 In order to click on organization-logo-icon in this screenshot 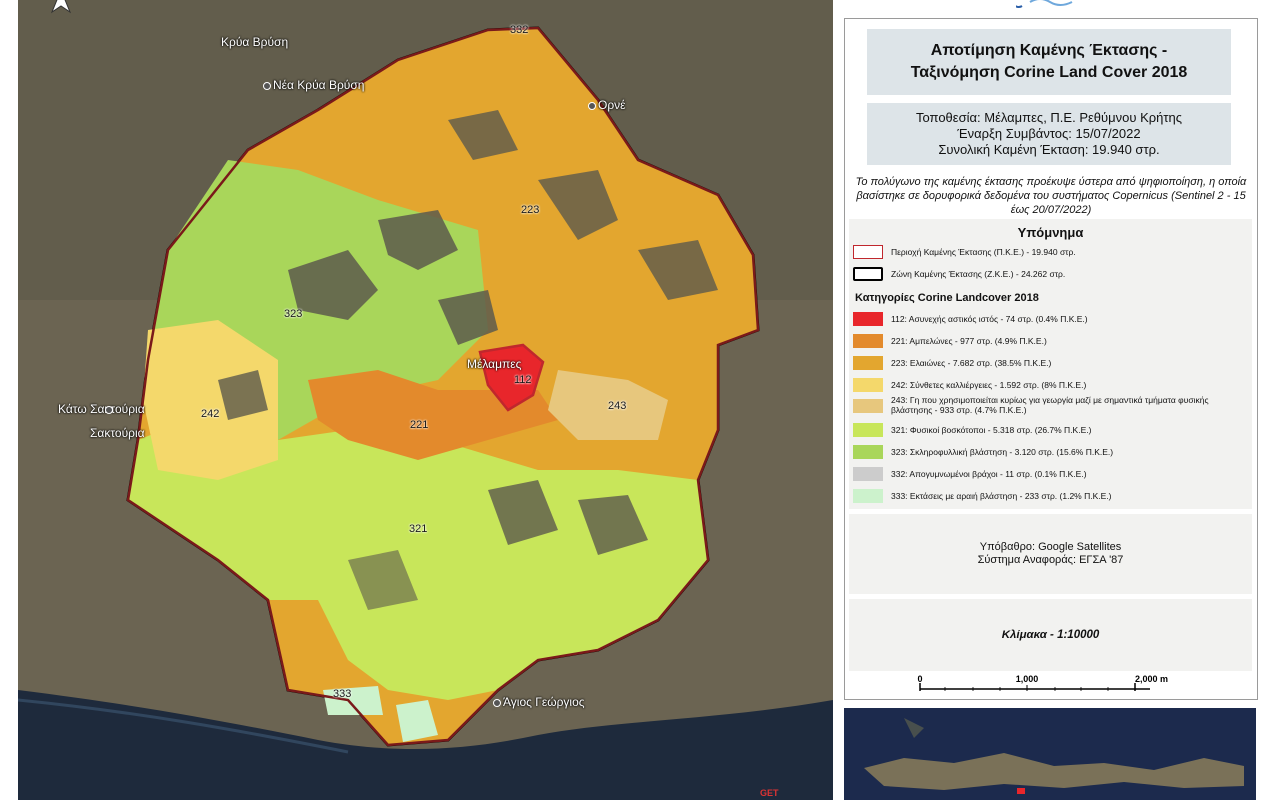, I will do `click(1044, 4)`.